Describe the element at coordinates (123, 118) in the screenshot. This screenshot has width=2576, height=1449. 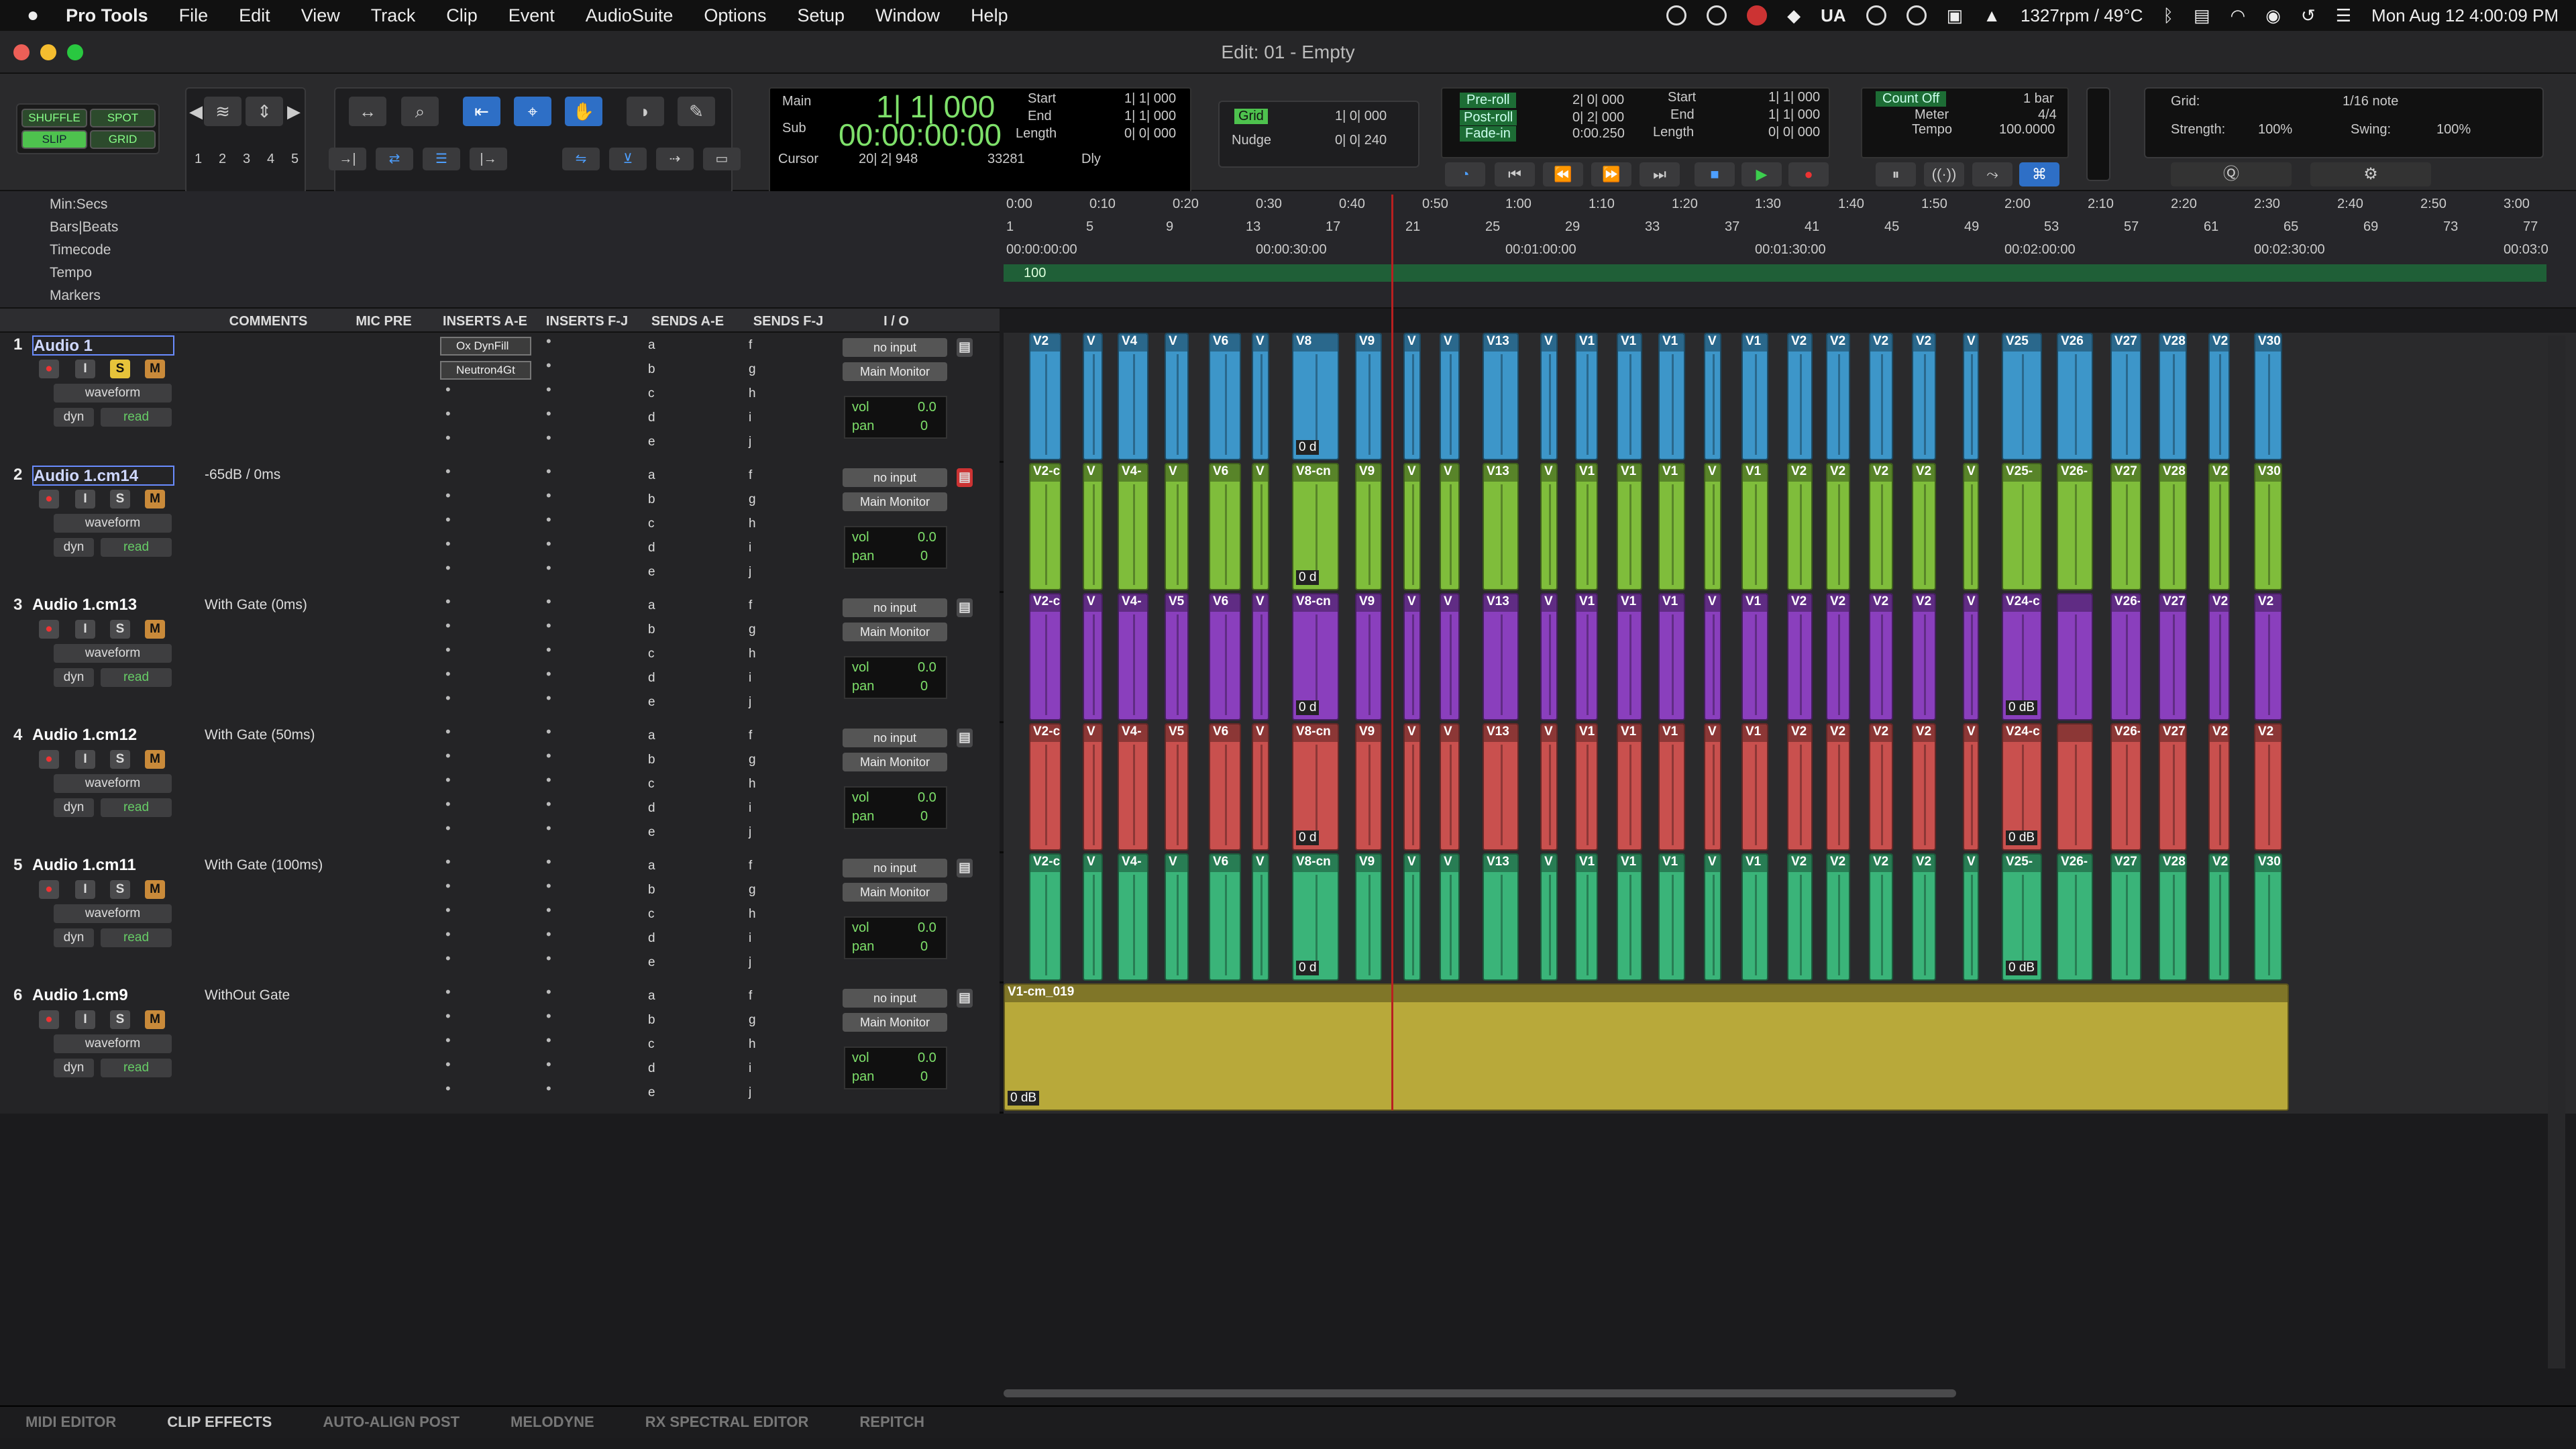
I see `spot-mode-button: SPOT` at that location.